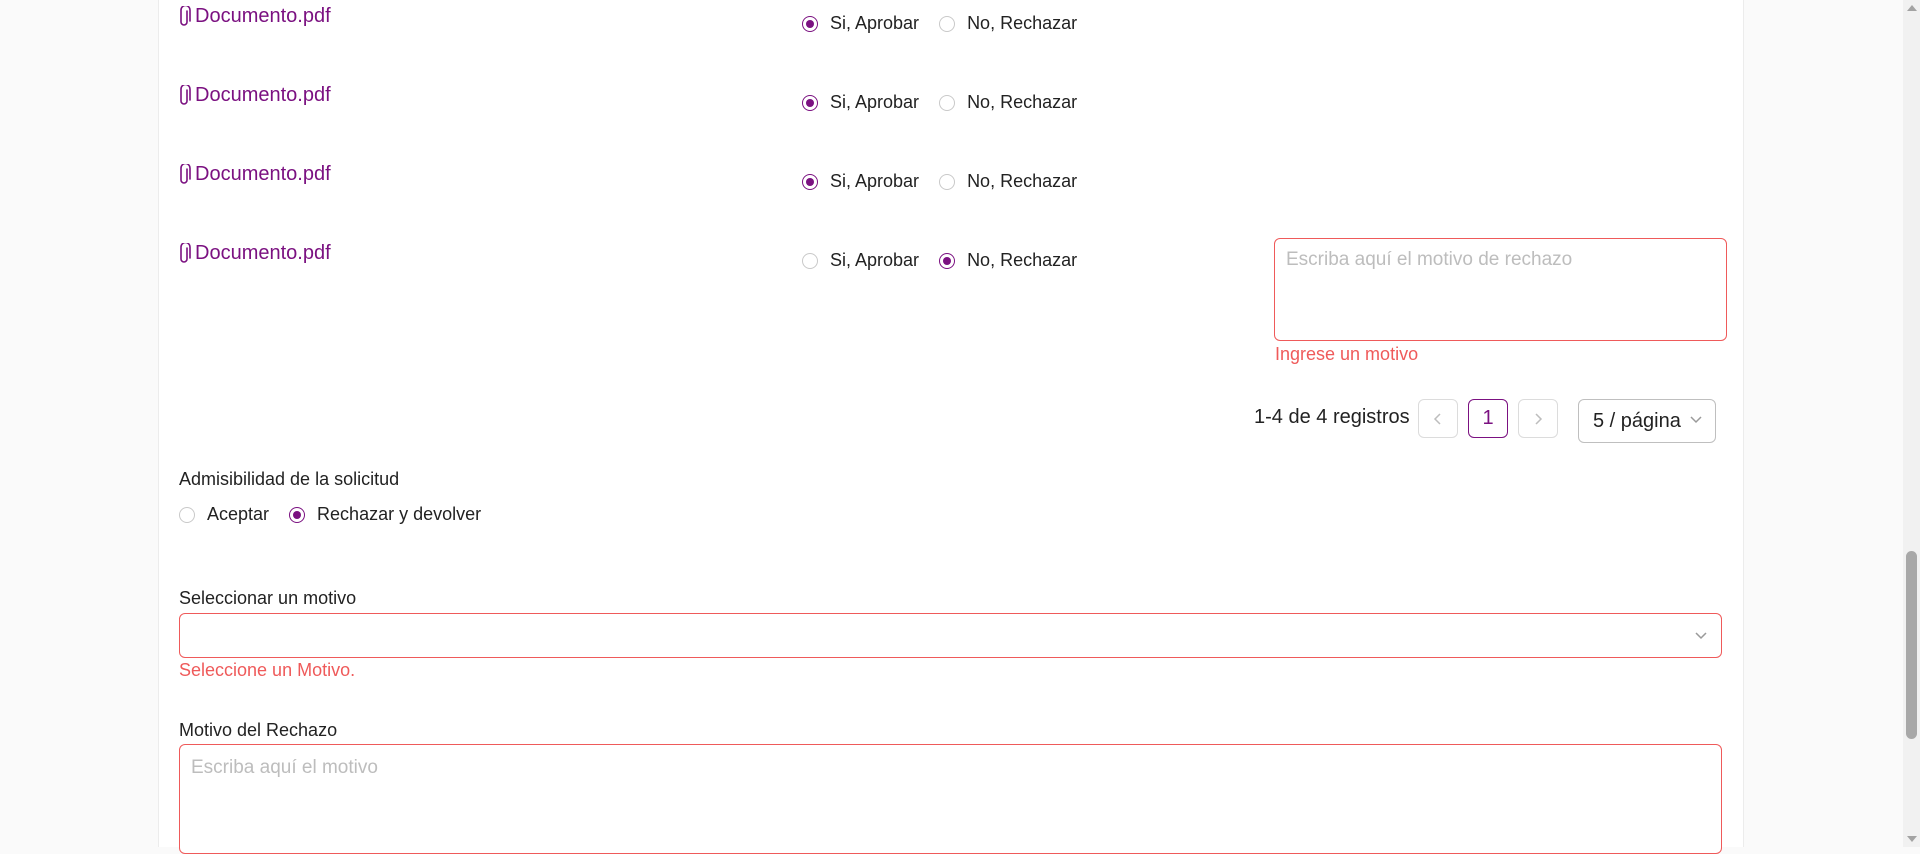 The image size is (1920, 854). Describe the element at coordinates (187, 514) in the screenshot. I see `accept-radio` at that location.